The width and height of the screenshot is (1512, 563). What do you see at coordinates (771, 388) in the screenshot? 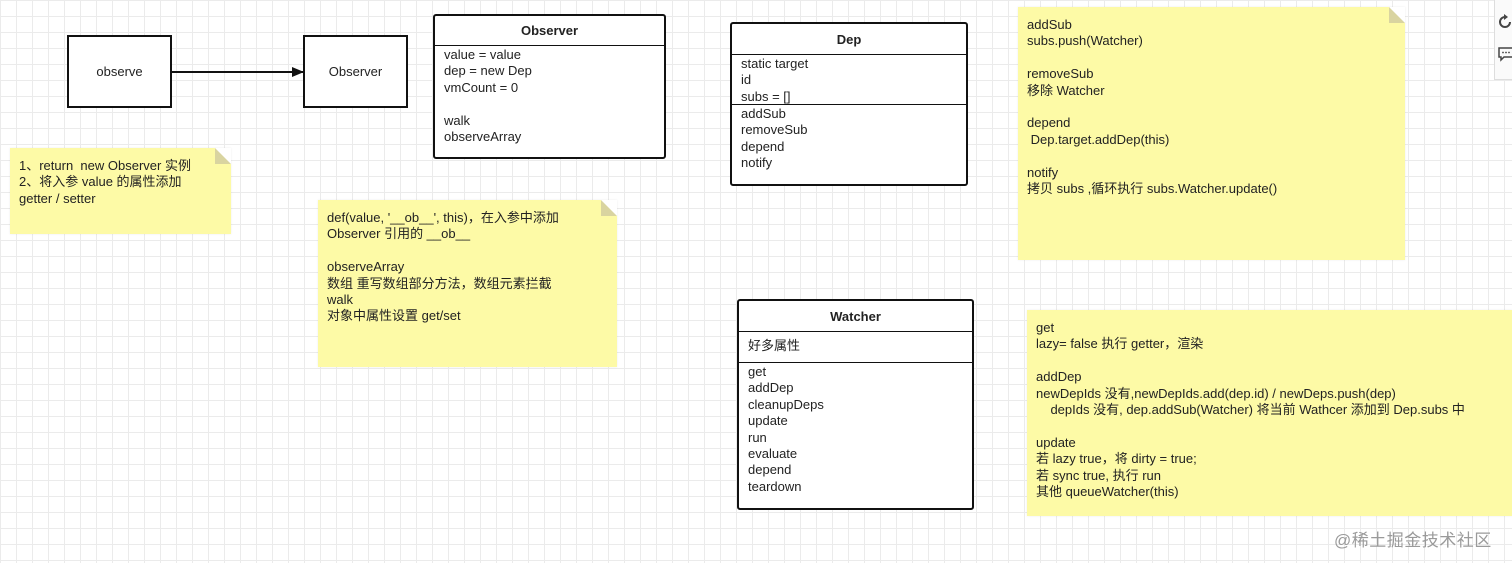
I see `class-method: addDep` at bounding box center [771, 388].